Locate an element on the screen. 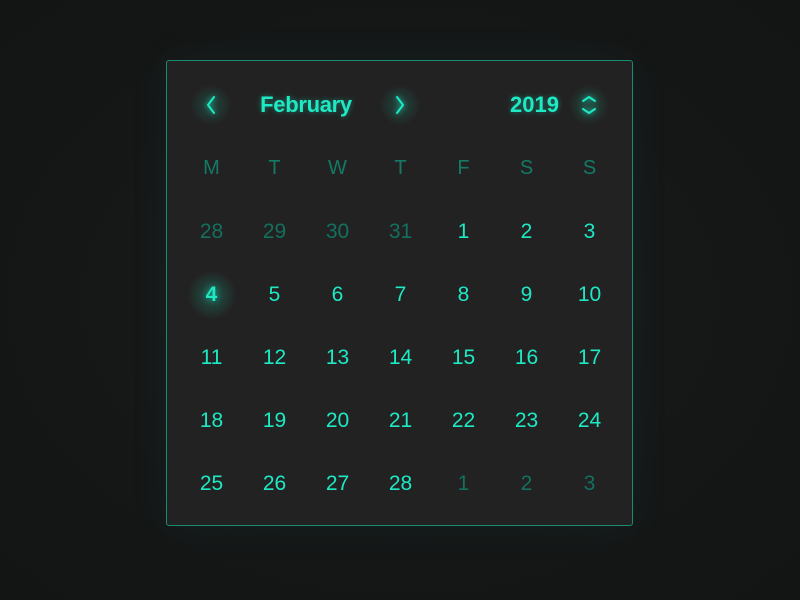 The image size is (800, 600). next-month-button is located at coordinates (400, 105).